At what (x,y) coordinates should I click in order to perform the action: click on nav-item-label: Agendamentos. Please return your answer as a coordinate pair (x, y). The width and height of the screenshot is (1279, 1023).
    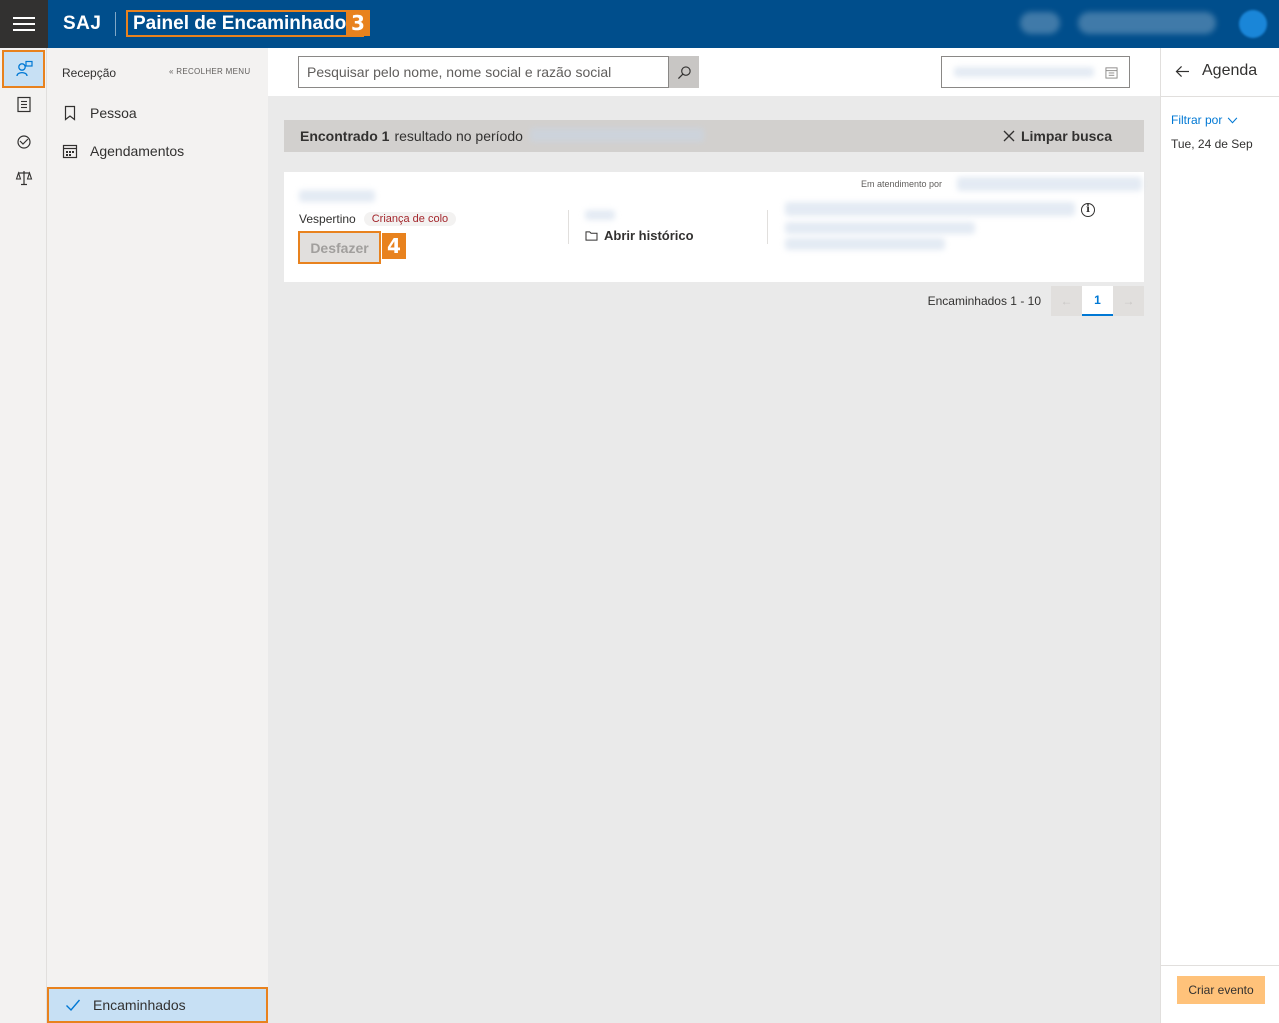
    Looking at the image, I should click on (137, 151).